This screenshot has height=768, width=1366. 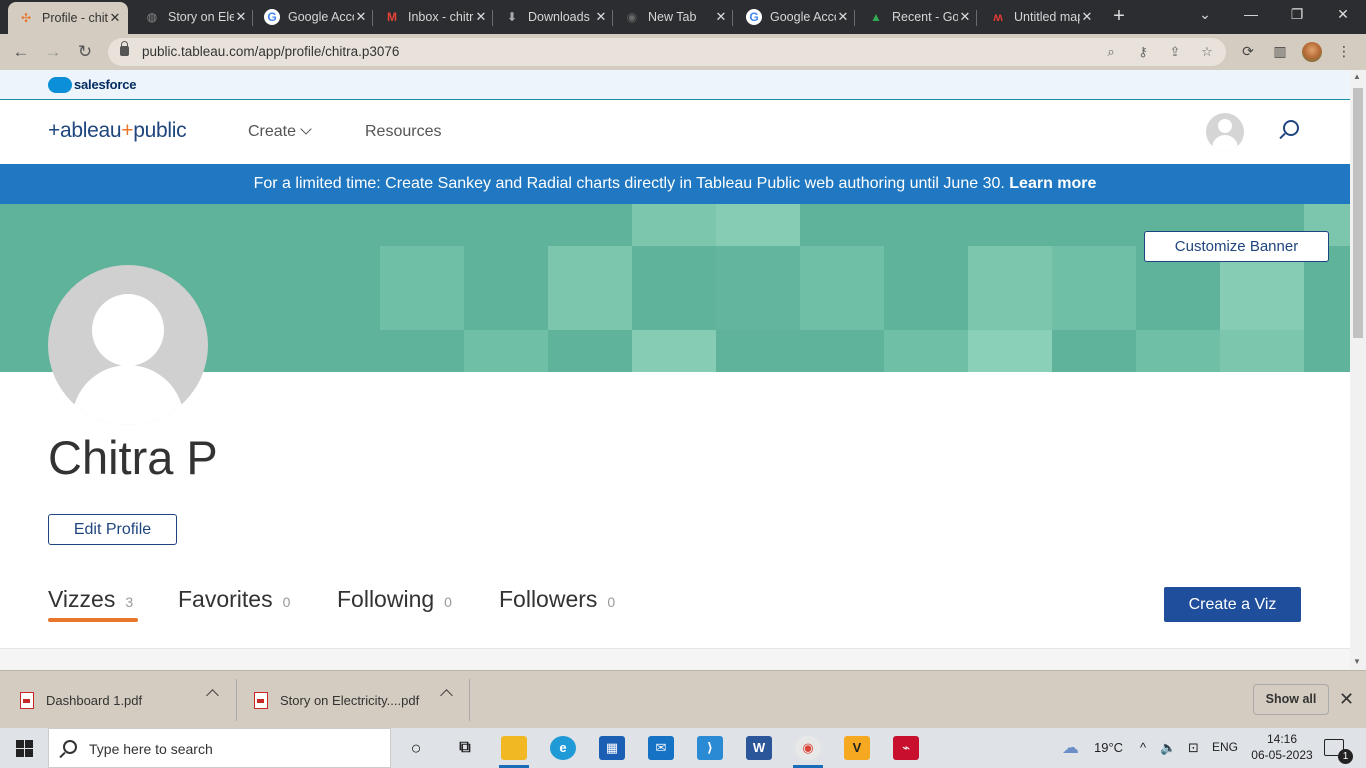 What do you see at coordinates (918, 17) in the screenshot?
I see `tab-drive: ▲ Recent - Google Drive ✕` at bounding box center [918, 17].